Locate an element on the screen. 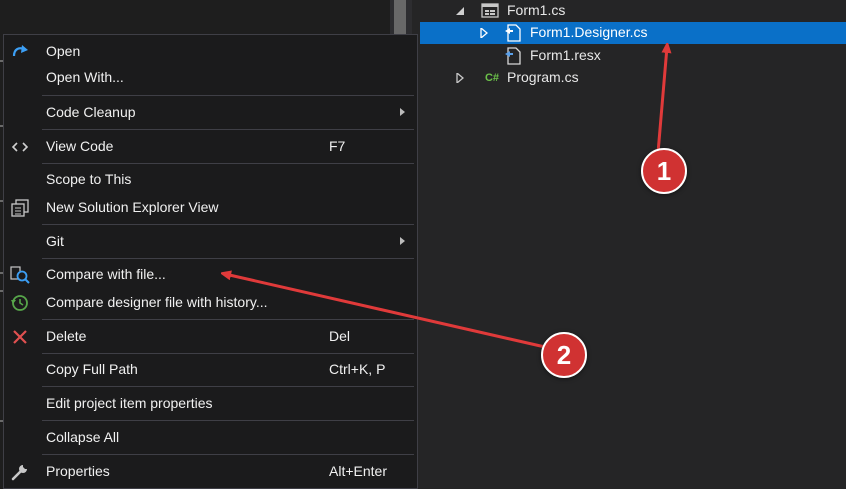  annotation-callout-2: 2 is located at coordinates (564, 355).